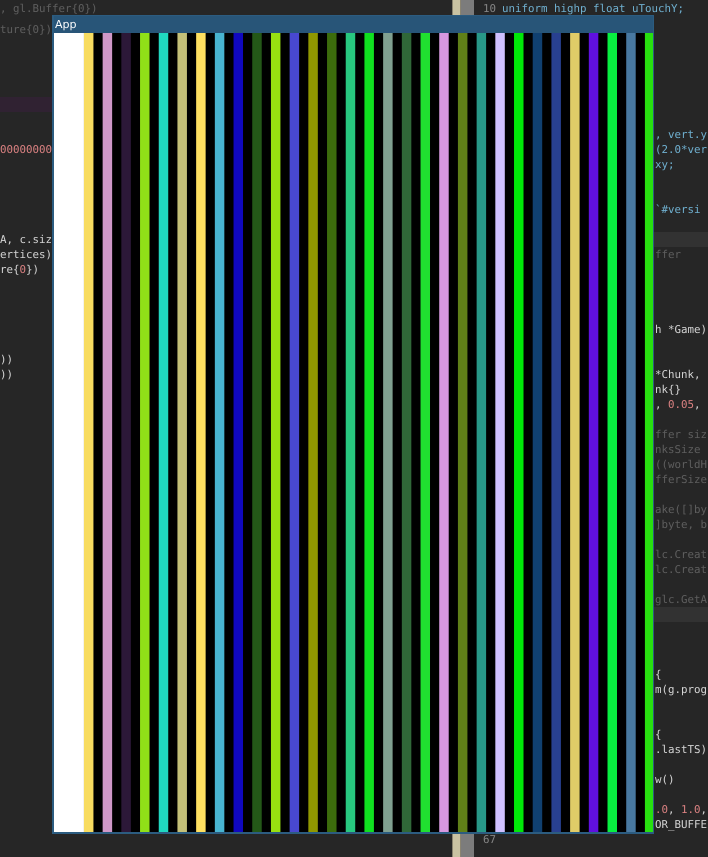  I want to click on code-line: uniform highp float uTouchY;, so click(593, 8).